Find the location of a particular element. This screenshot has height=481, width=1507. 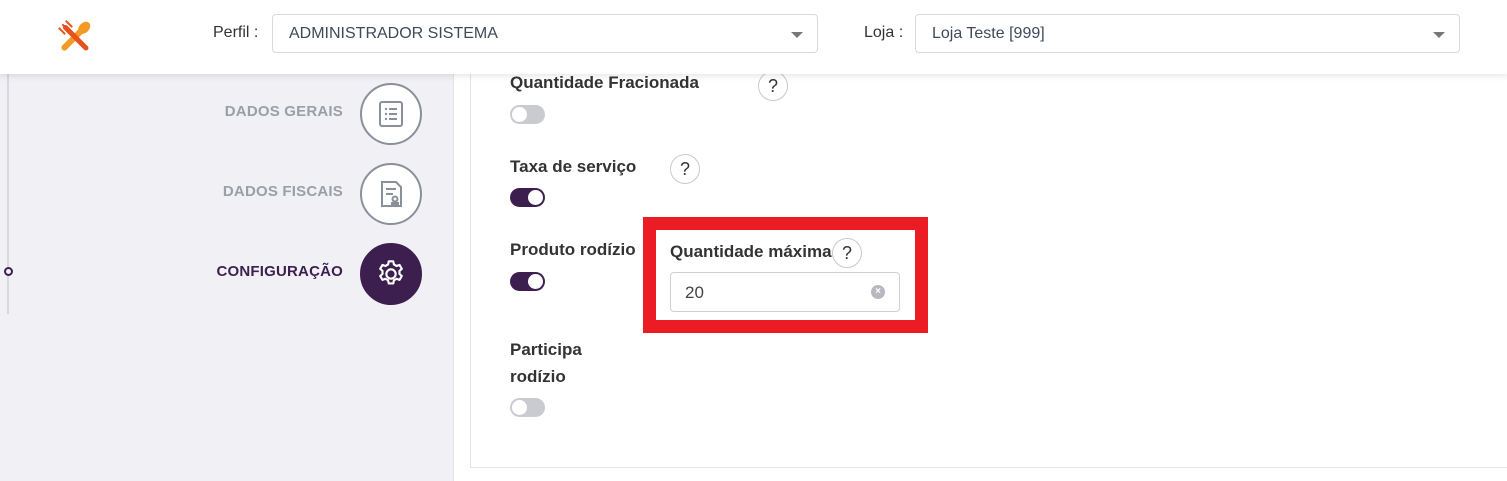

gear-icon is located at coordinates (391, 272).